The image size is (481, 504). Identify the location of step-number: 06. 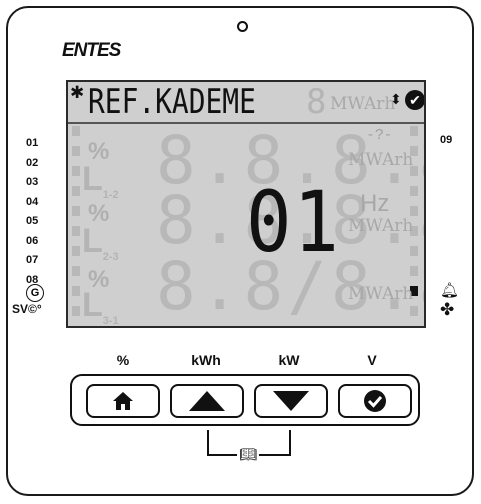
(32, 240).